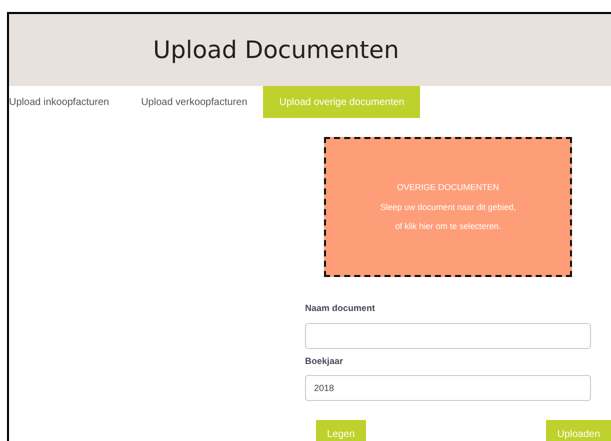 Image resolution: width=611 pixels, height=441 pixels. I want to click on input-field, so click(448, 335).